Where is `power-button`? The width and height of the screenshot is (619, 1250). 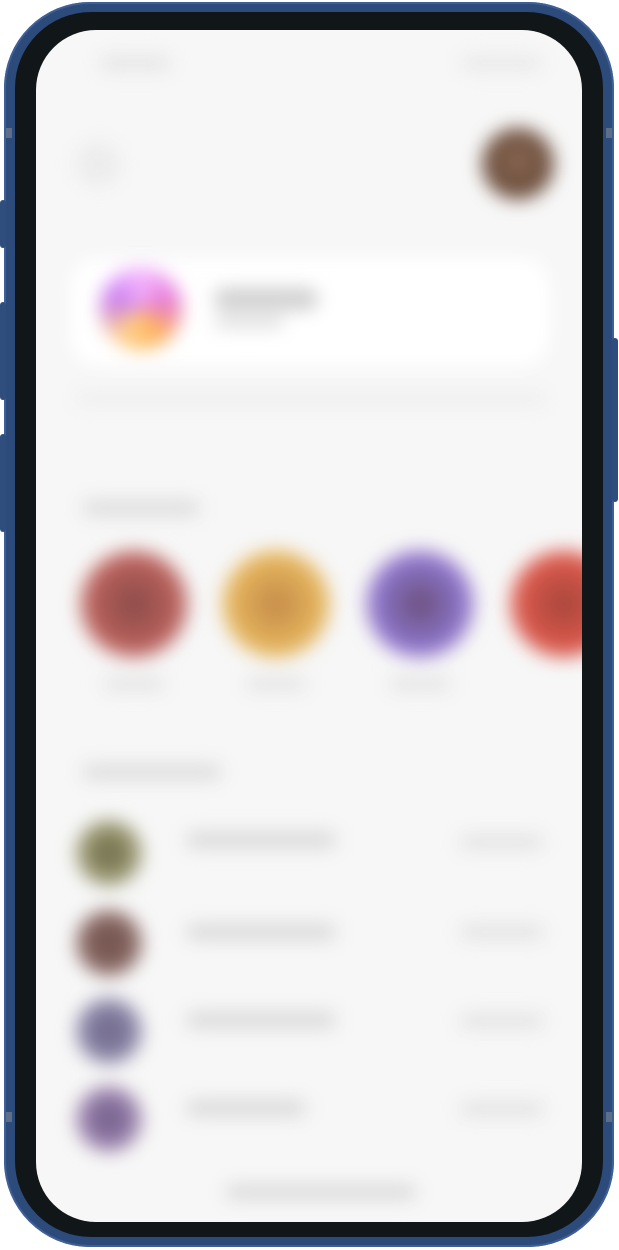 power-button is located at coordinates (615, 420).